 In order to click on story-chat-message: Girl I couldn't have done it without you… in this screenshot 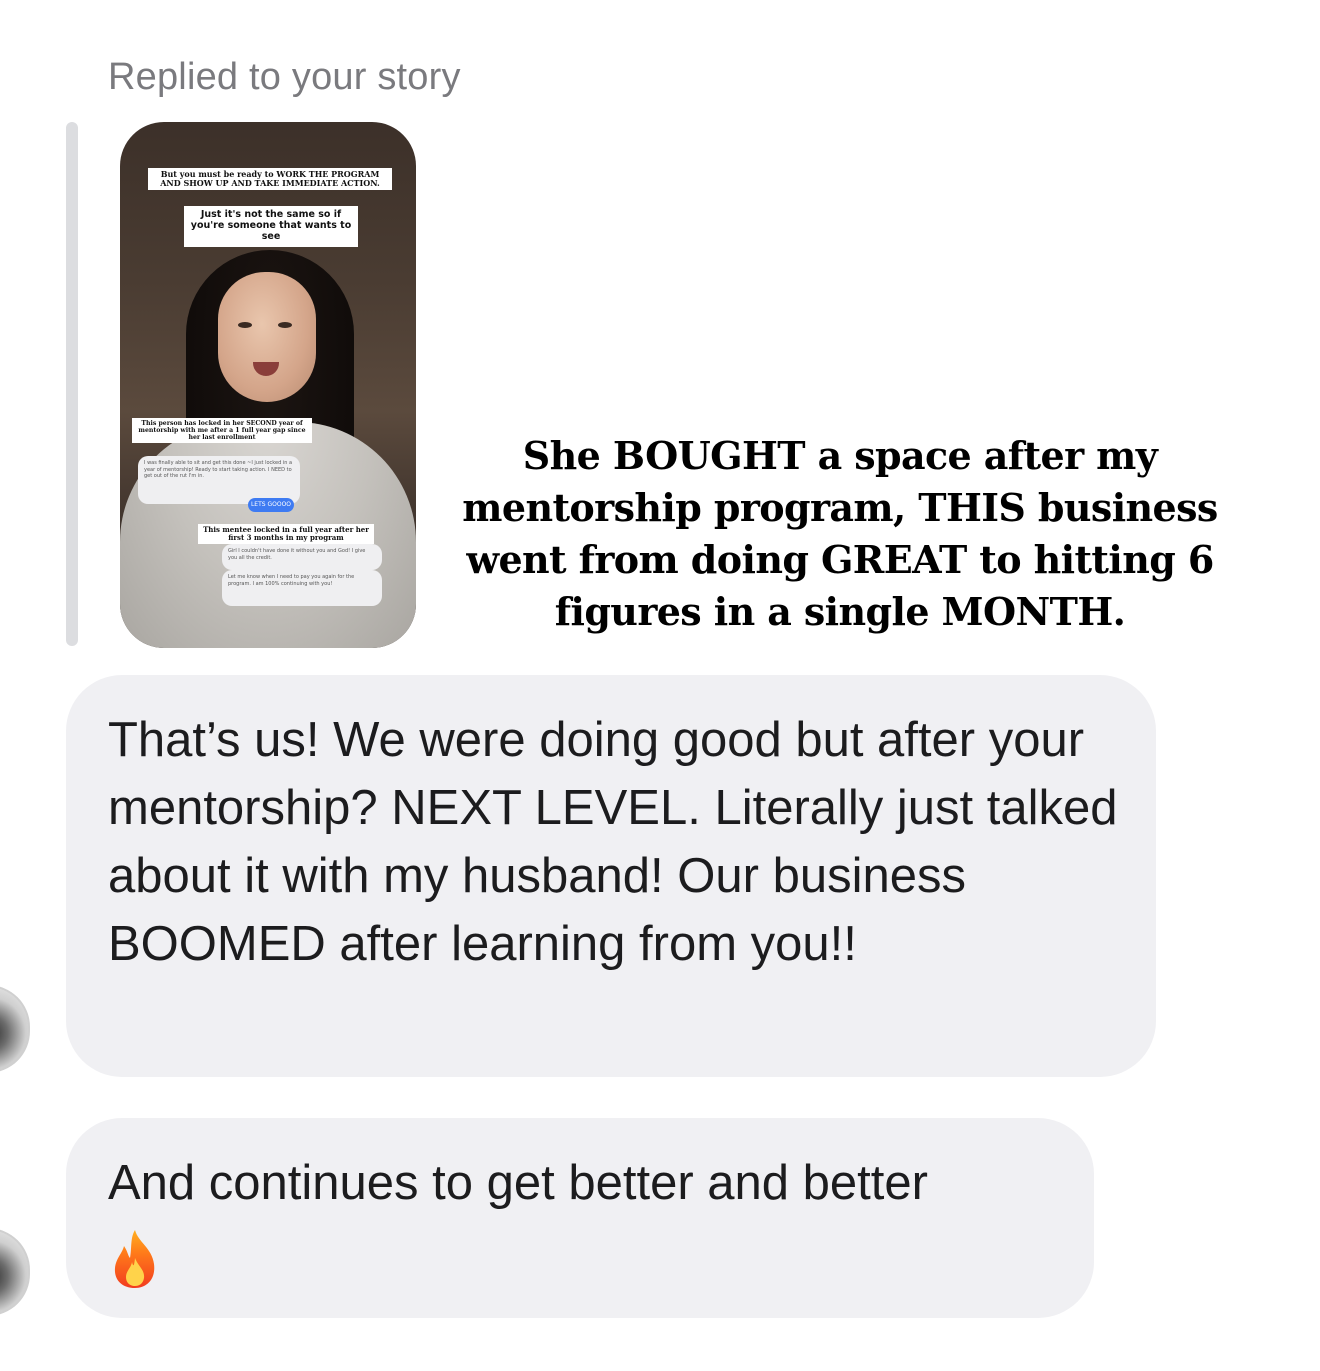, I will do `click(302, 557)`.